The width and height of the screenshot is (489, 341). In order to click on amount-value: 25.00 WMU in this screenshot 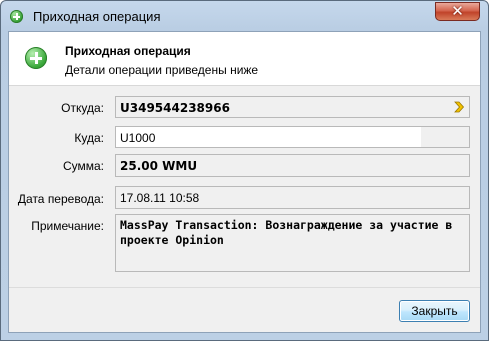, I will do `click(159, 166)`.